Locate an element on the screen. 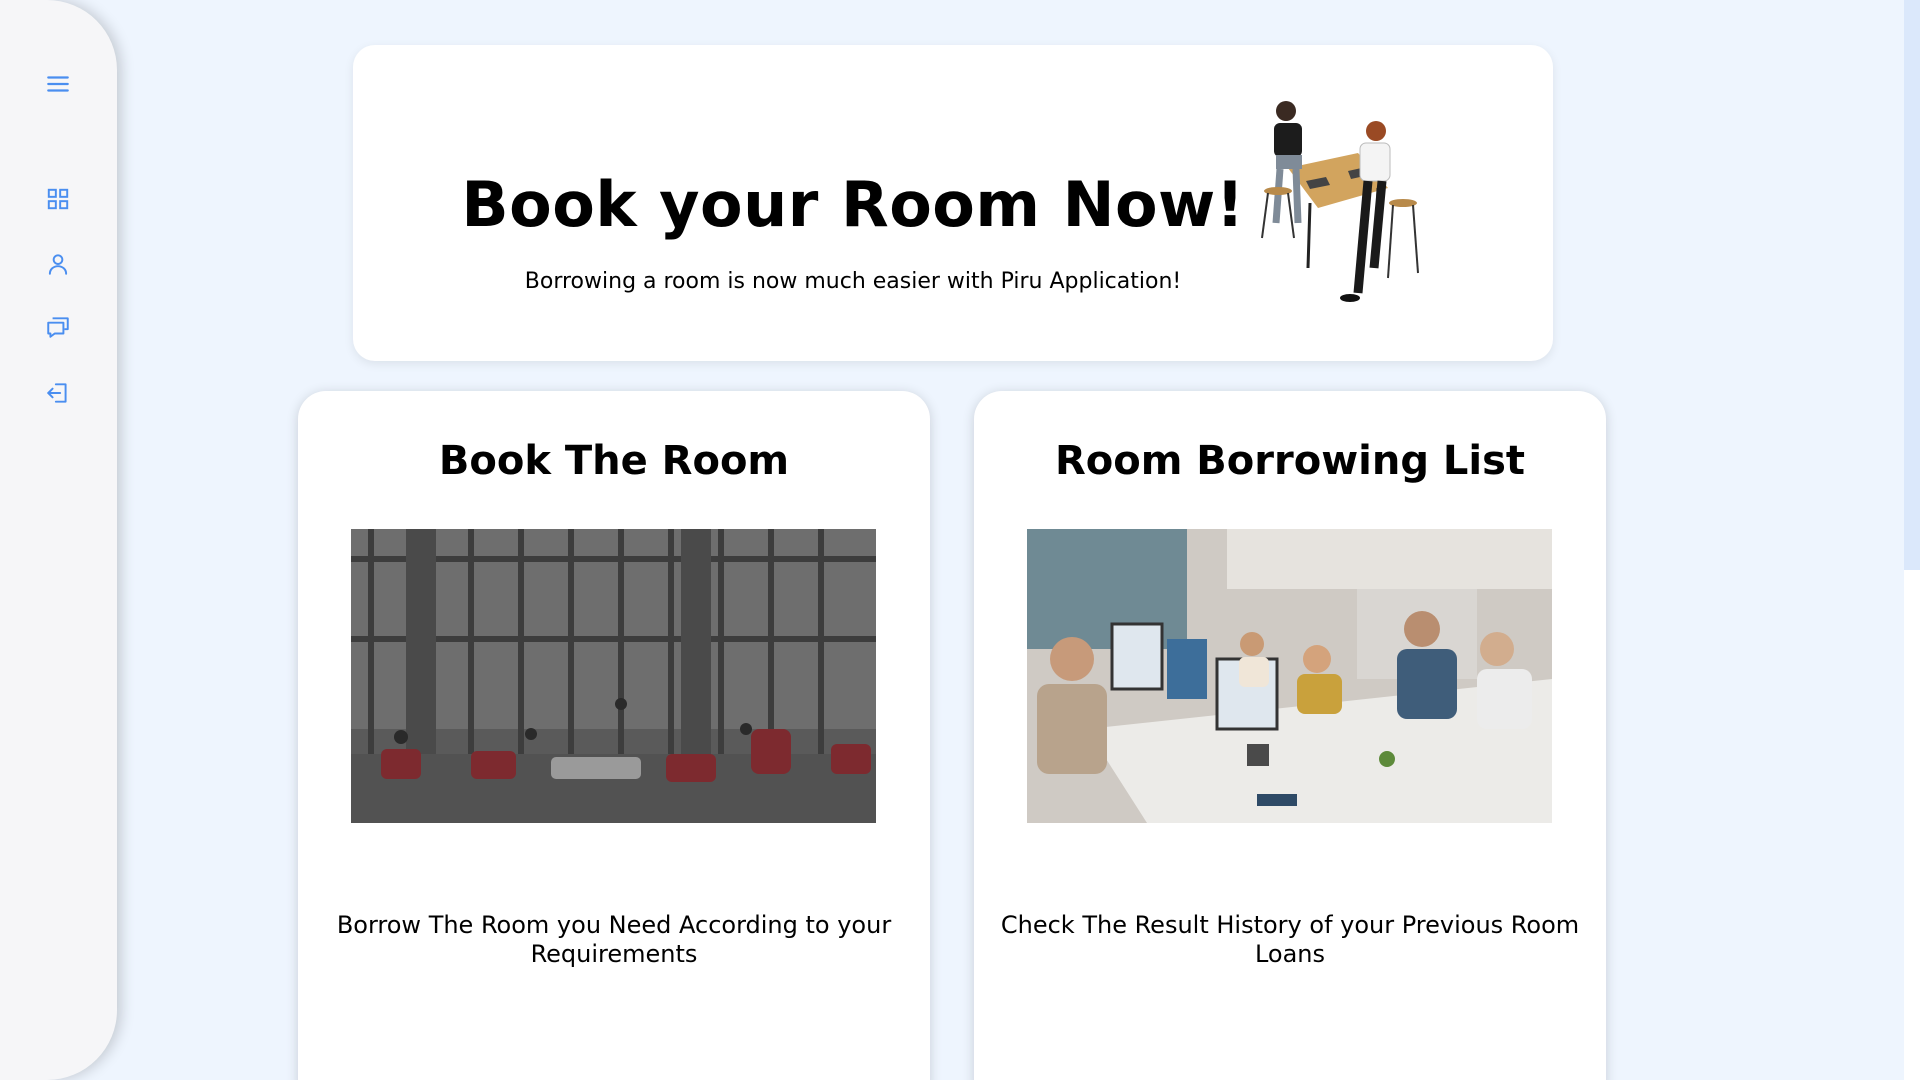 This screenshot has height=1080, width=1920. dashboard-grid-icon is located at coordinates (58, 199).